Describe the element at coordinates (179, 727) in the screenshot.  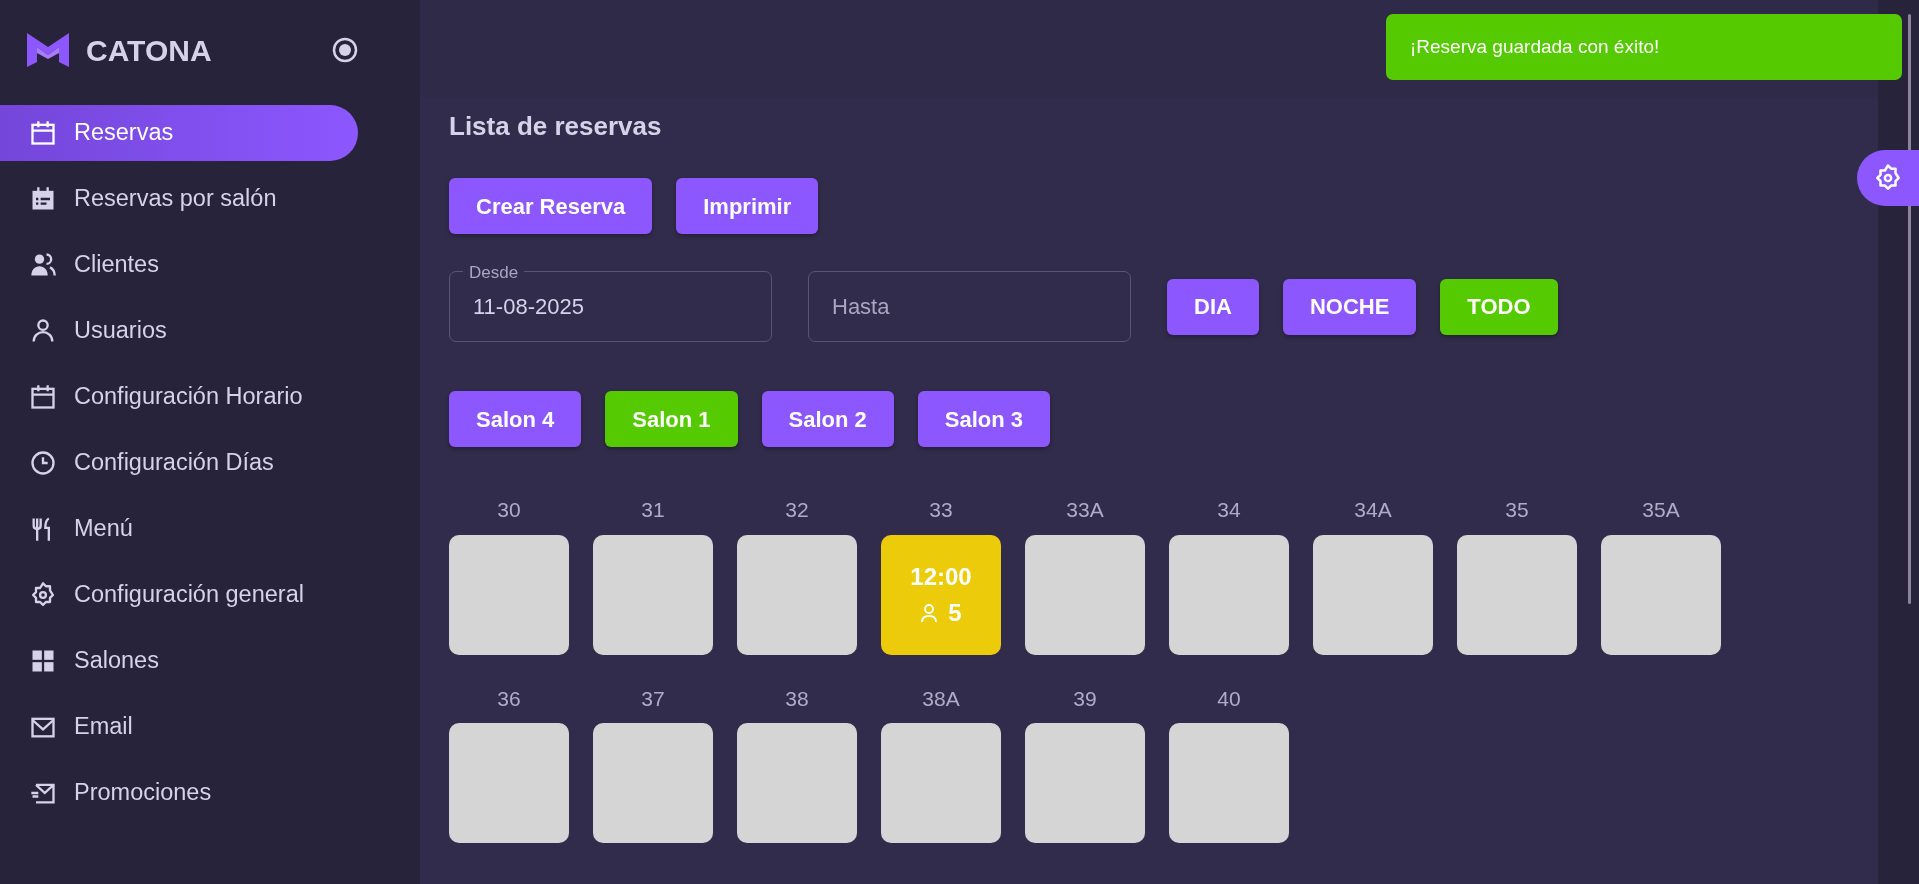
I see `sidebar-item: Email` at that location.